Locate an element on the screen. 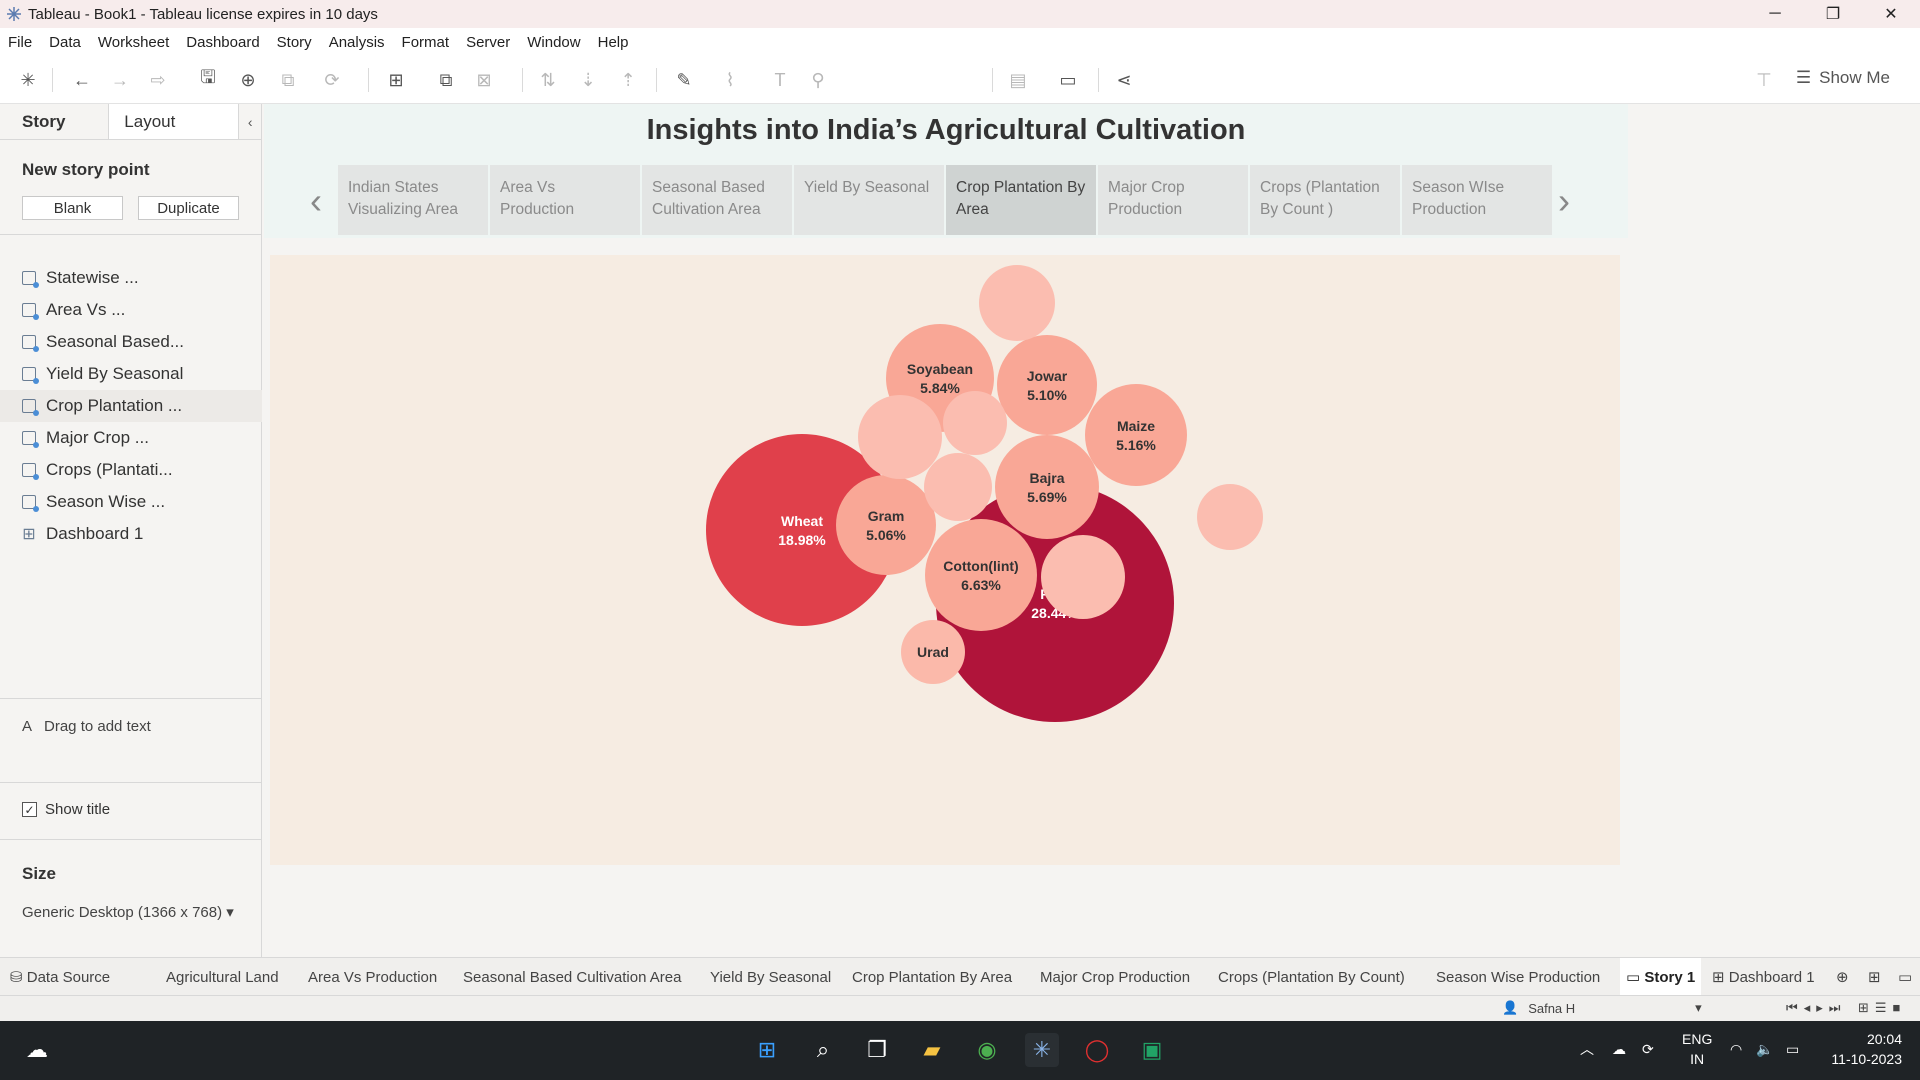 The width and height of the screenshot is (1920, 1080). sheet-tab: ⊞ Dashboard 1 is located at coordinates (1763, 977).